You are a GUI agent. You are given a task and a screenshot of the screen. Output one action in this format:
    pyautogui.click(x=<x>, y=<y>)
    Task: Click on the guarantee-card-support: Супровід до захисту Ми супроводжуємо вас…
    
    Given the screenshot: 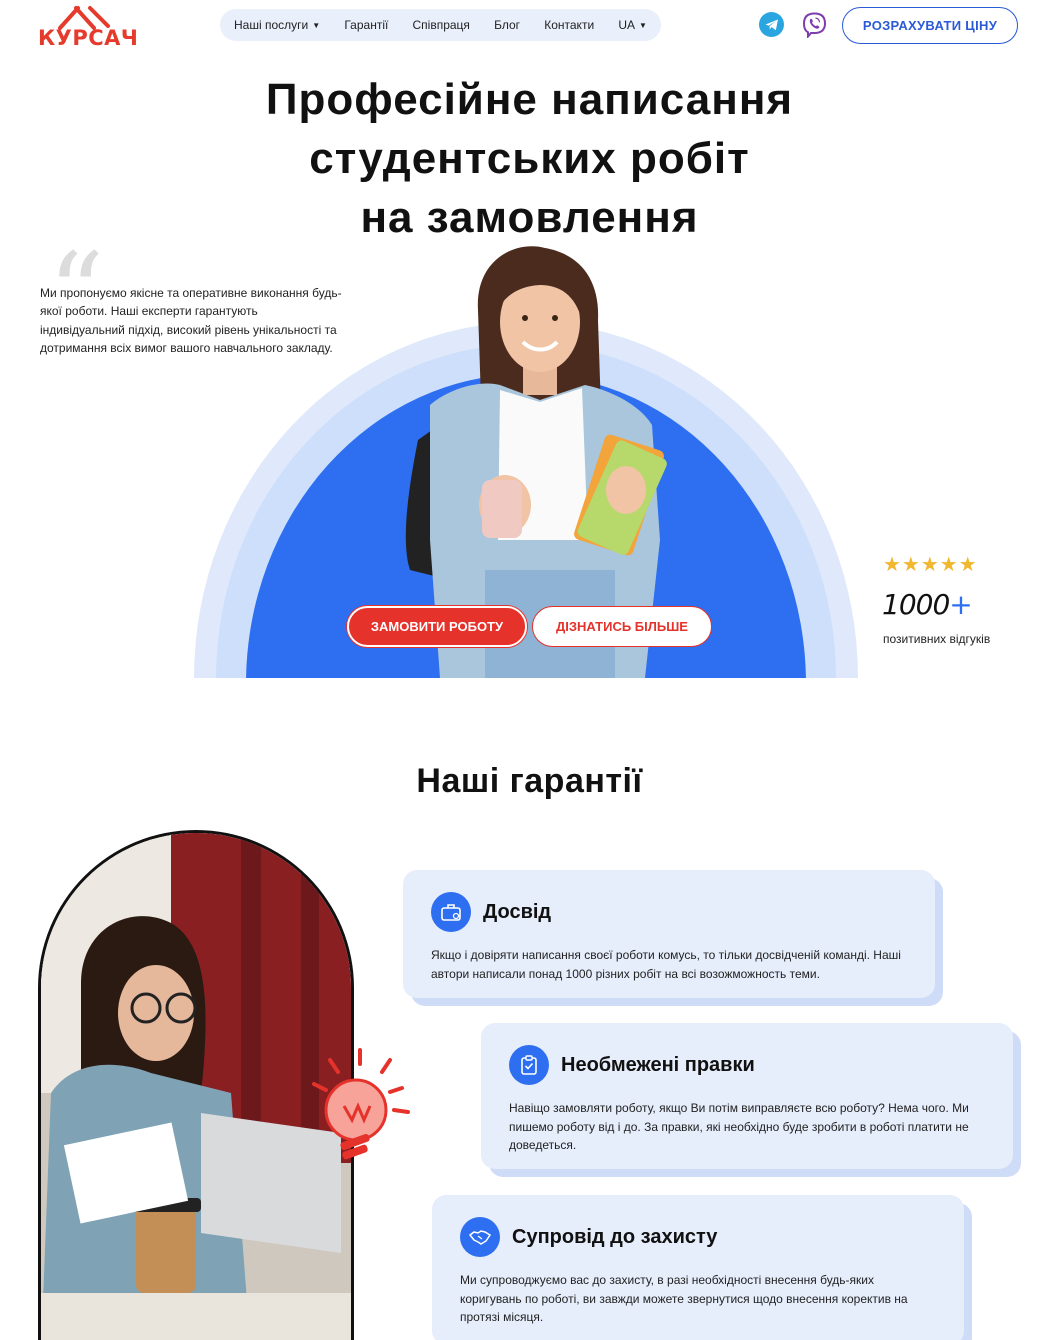 What is the action you would take?
    pyautogui.click(x=698, y=1267)
    